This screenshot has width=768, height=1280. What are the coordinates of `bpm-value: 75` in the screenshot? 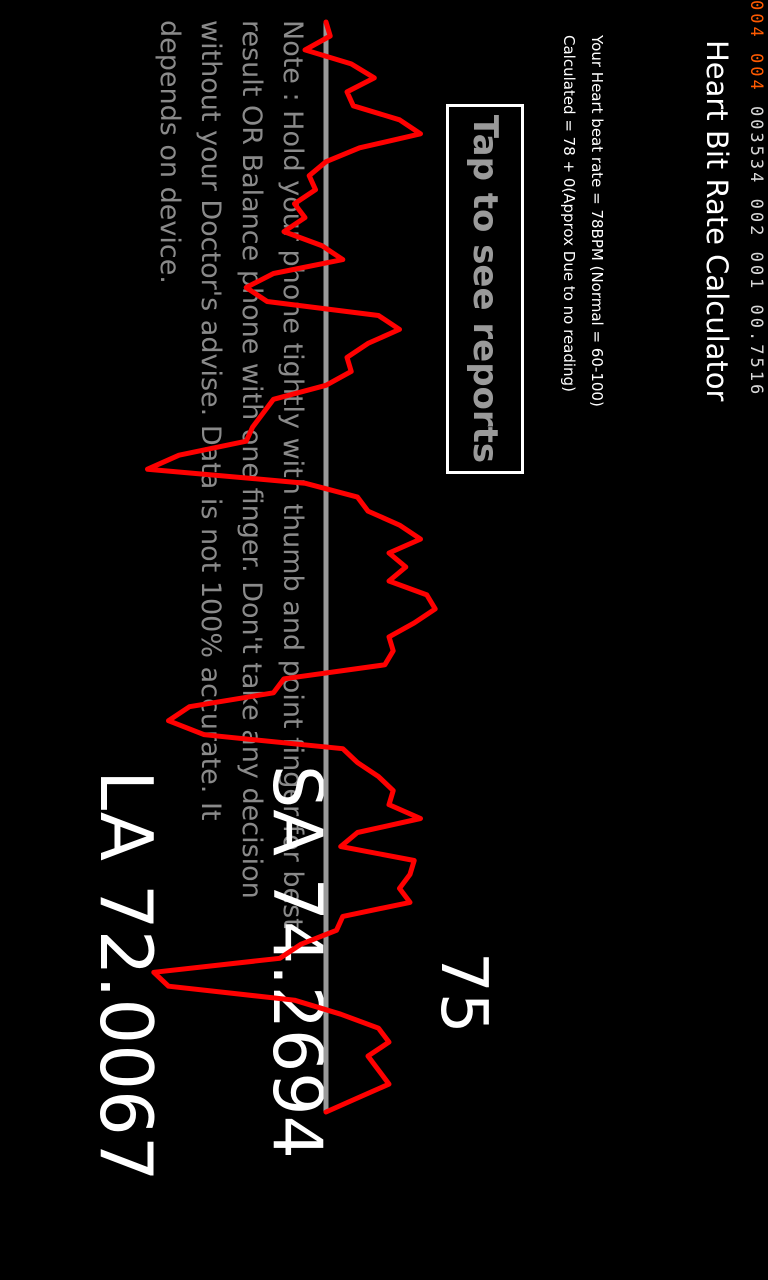 It's located at (463, 993).